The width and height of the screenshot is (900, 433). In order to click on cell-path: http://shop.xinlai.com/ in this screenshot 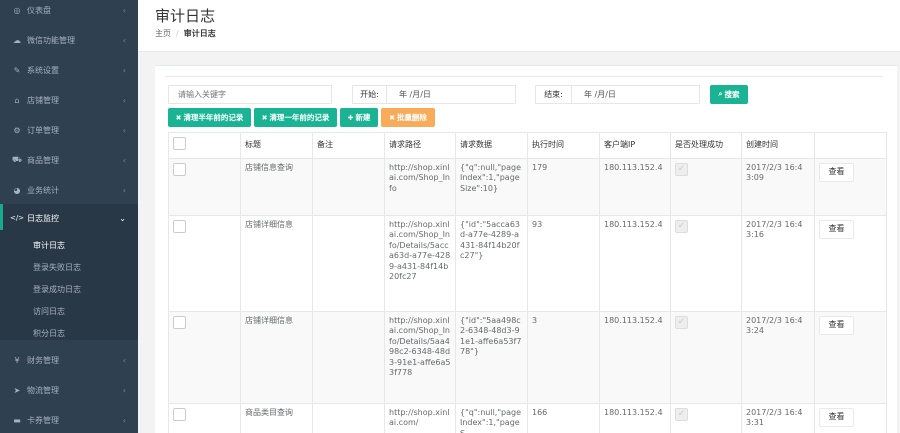, I will do `click(420, 417)`.